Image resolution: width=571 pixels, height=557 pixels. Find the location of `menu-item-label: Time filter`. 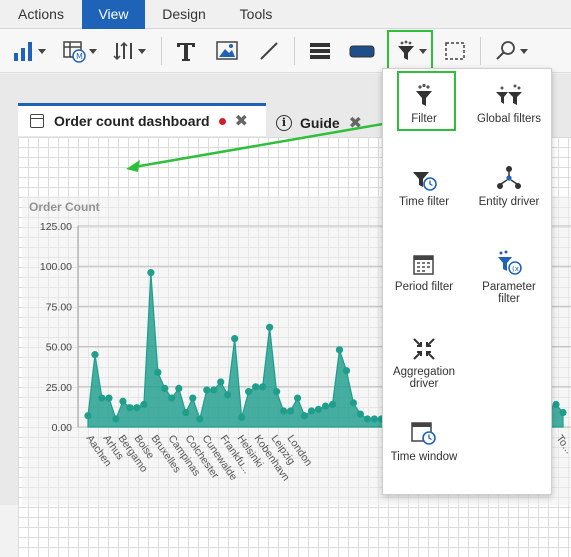

menu-item-label: Time filter is located at coordinates (424, 202).